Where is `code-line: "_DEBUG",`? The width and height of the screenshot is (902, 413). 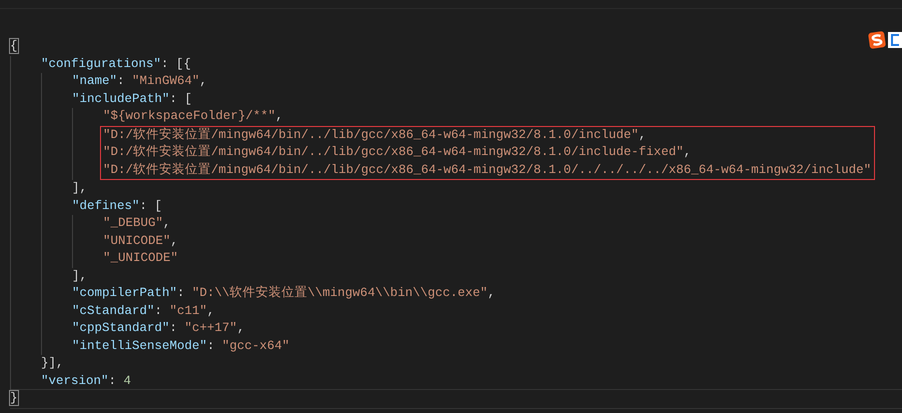
code-line: "_DEBUG", is located at coordinates (137, 223).